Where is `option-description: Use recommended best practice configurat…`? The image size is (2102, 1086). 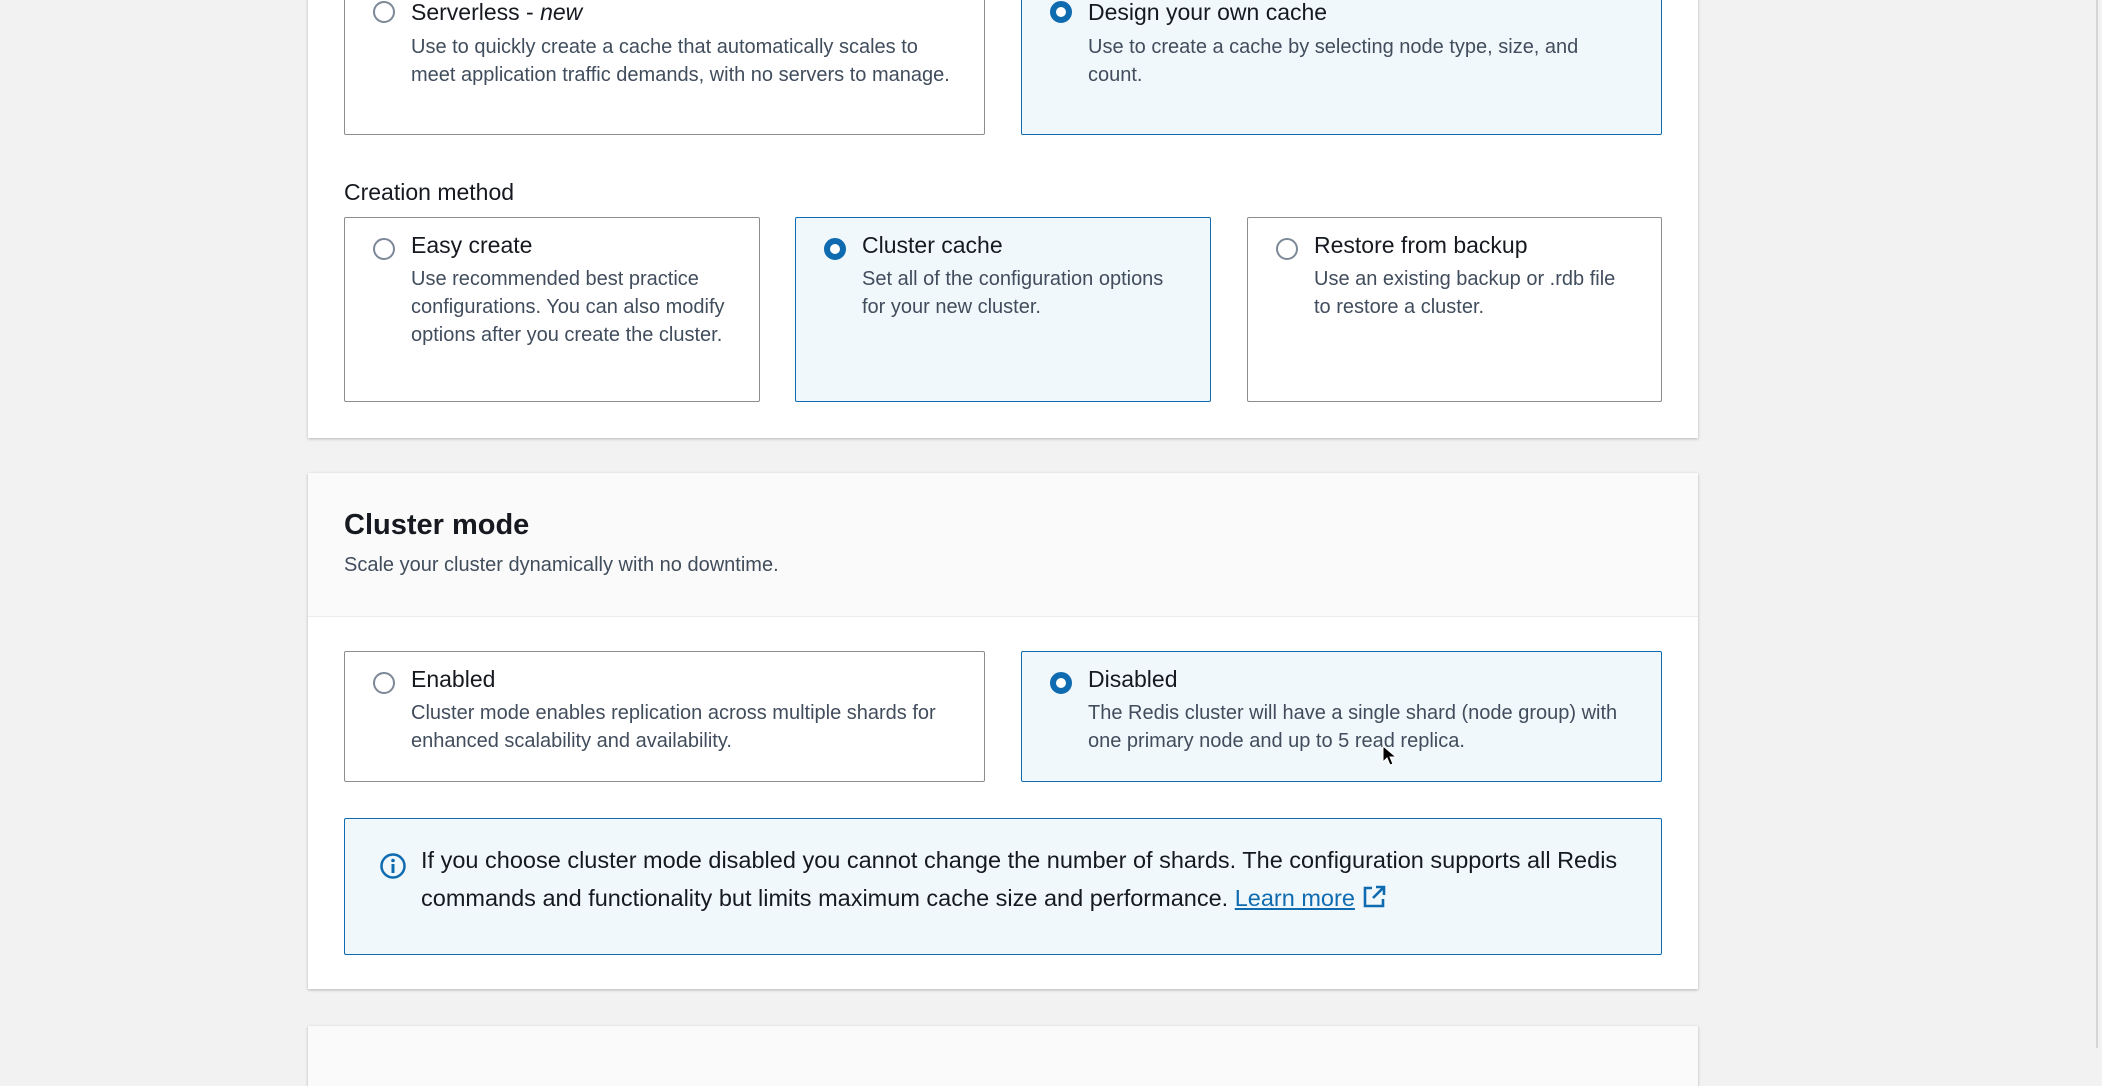
option-description: Use recommended best practice configurat… is located at coordinates (568, 307).